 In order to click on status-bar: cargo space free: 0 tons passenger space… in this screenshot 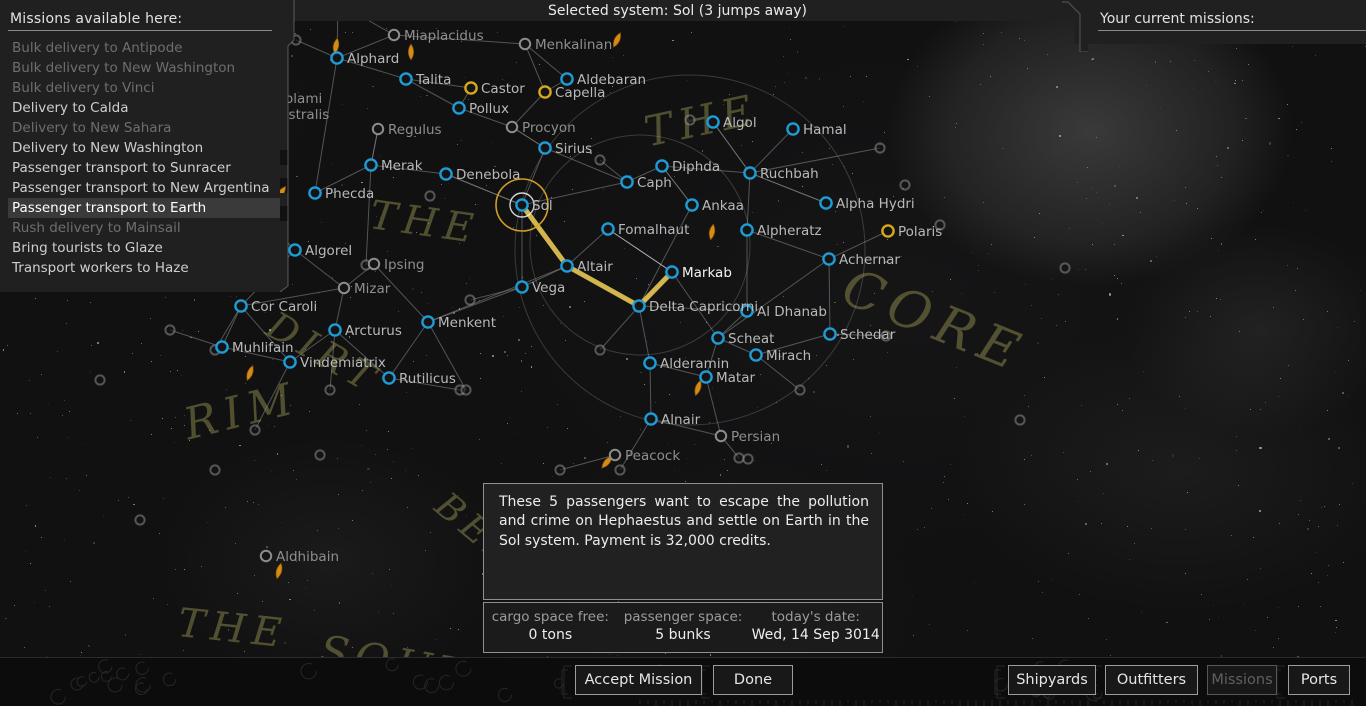, I will do `click(683, 627)`.